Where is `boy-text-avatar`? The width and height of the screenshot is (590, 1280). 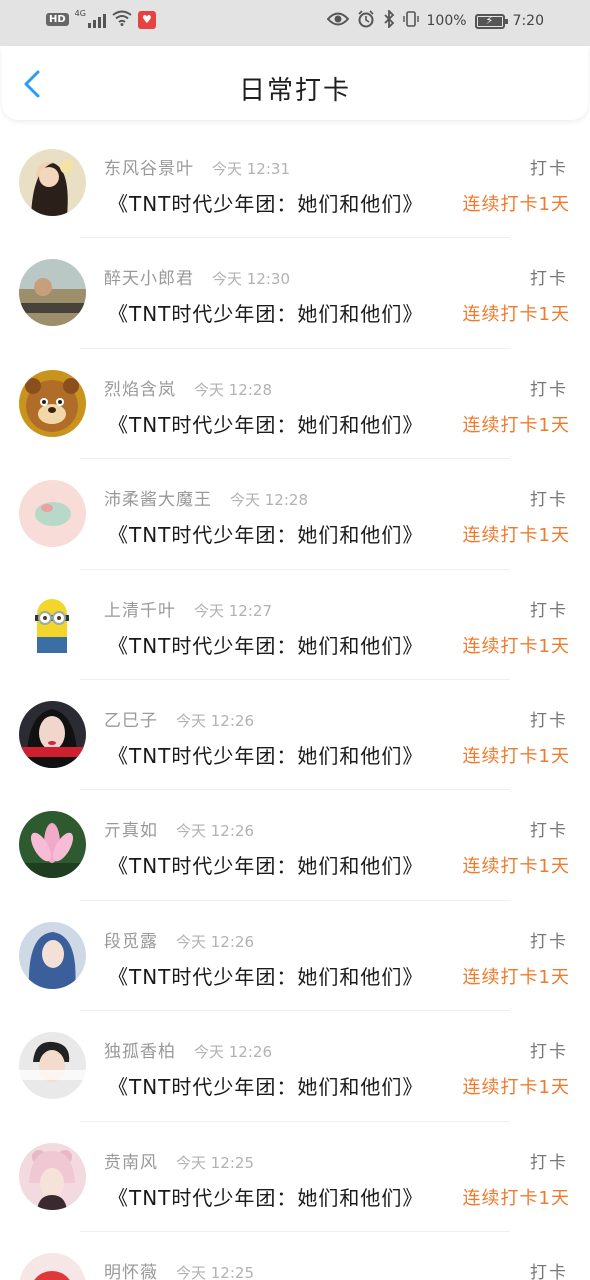 boy-text-avatar is located at coordinates (52, 1066).